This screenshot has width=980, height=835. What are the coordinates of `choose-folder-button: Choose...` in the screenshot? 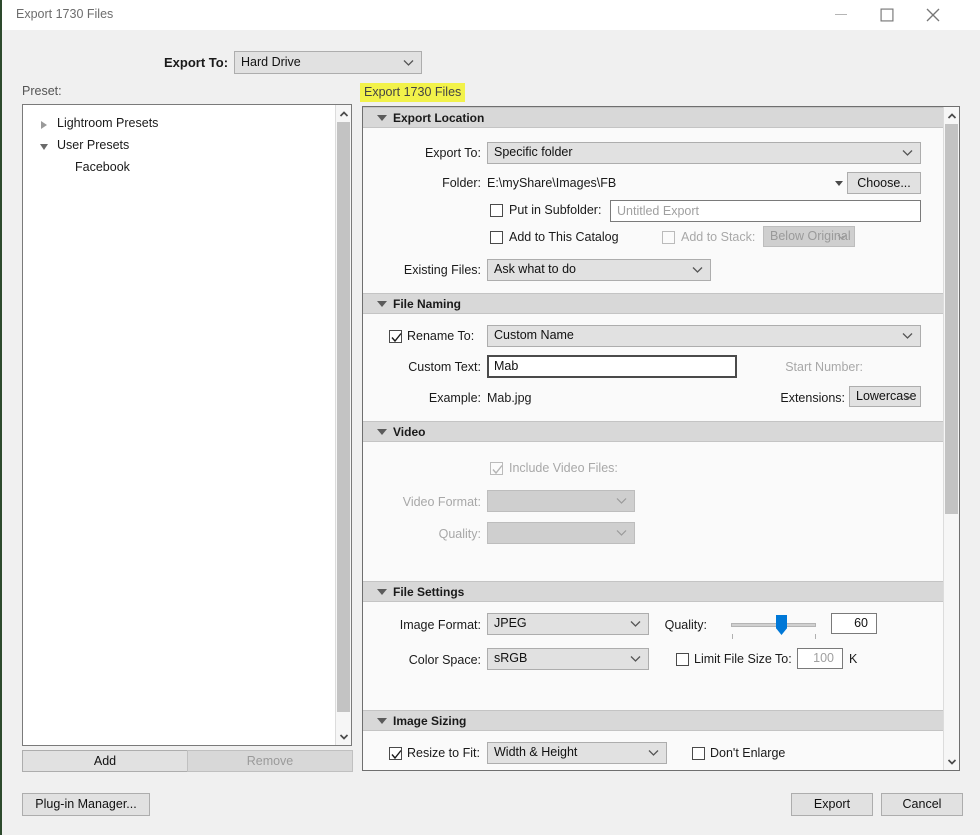 It's located at (884, 183).